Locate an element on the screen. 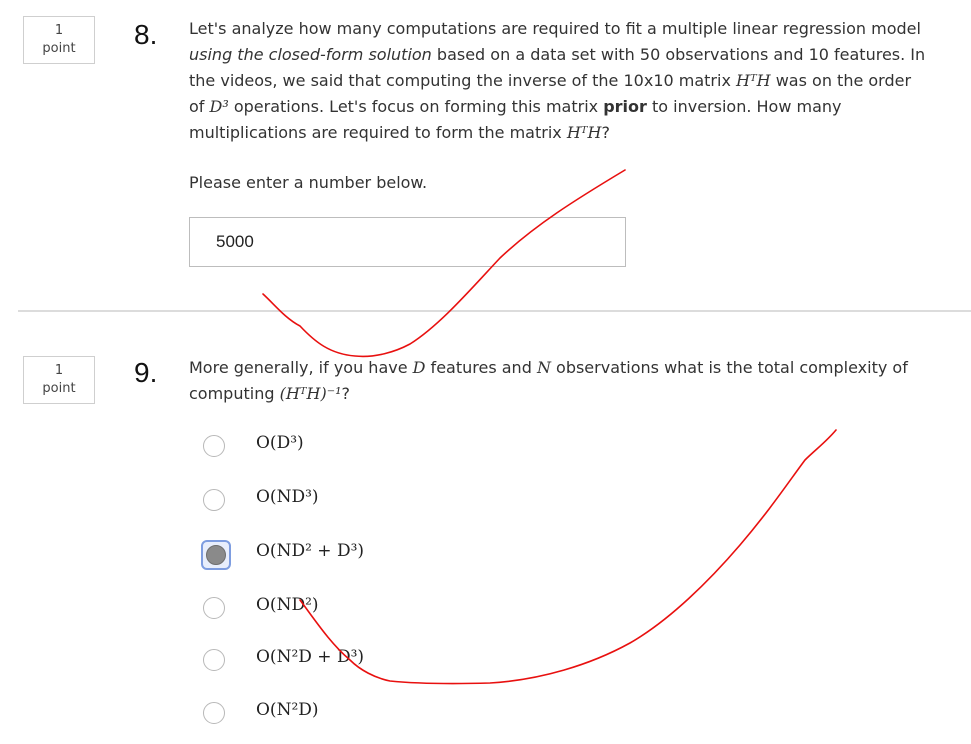 Image resolution: width=971 pixels, height=744 pixels. option-label: O(N²D) is located at coordinates (287, 710).